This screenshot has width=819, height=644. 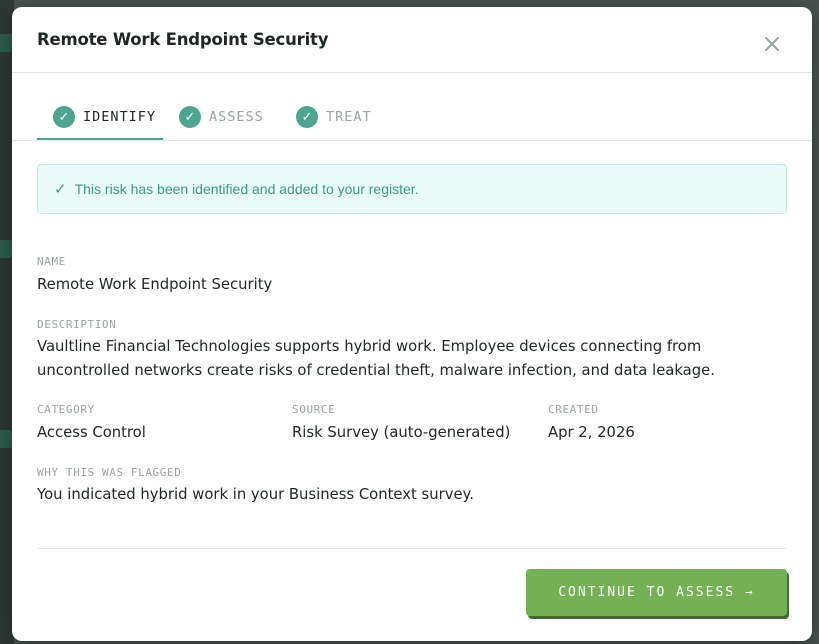 I want to click on name-label: NAME, so click(x=51, y=261).